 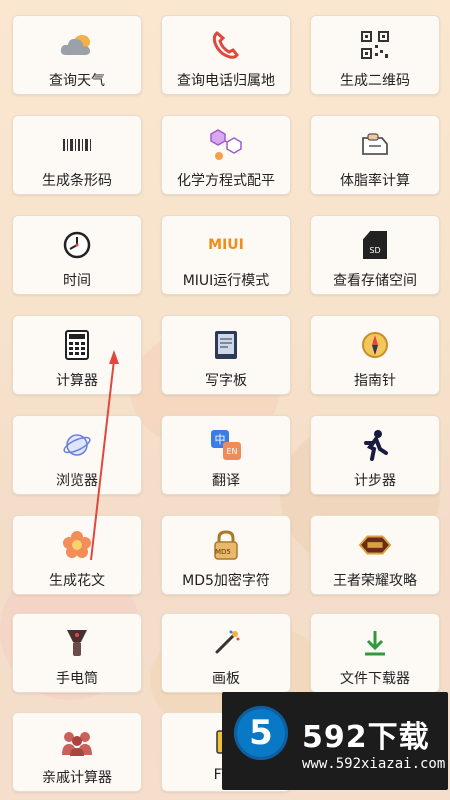 I want to click on scale-icon, so click(x=375, y=145).